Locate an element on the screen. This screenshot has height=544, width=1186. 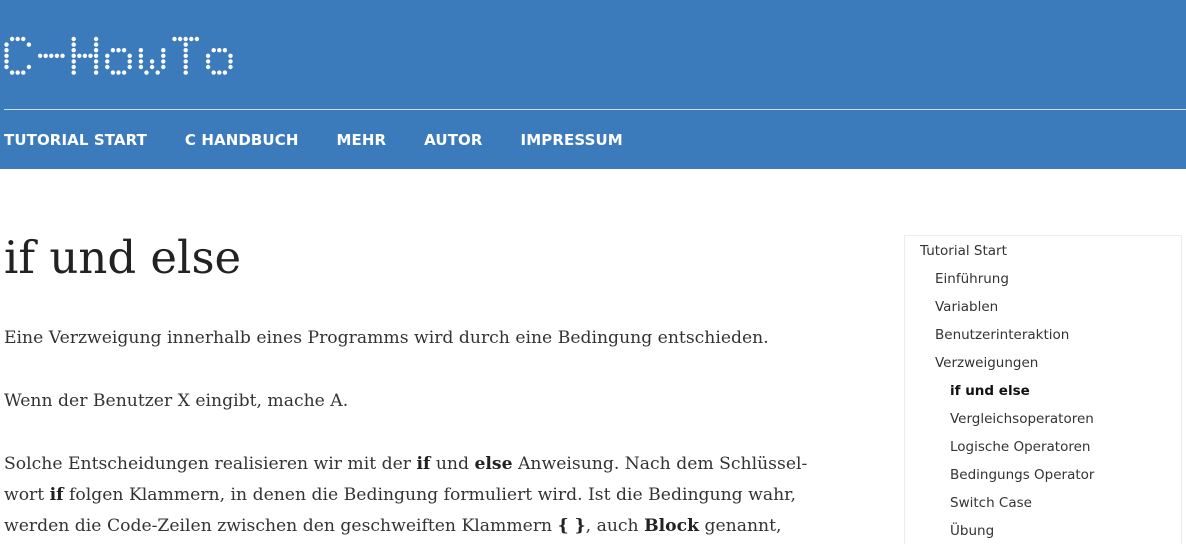
text-span: , auch is located at coordinates (615, 526).